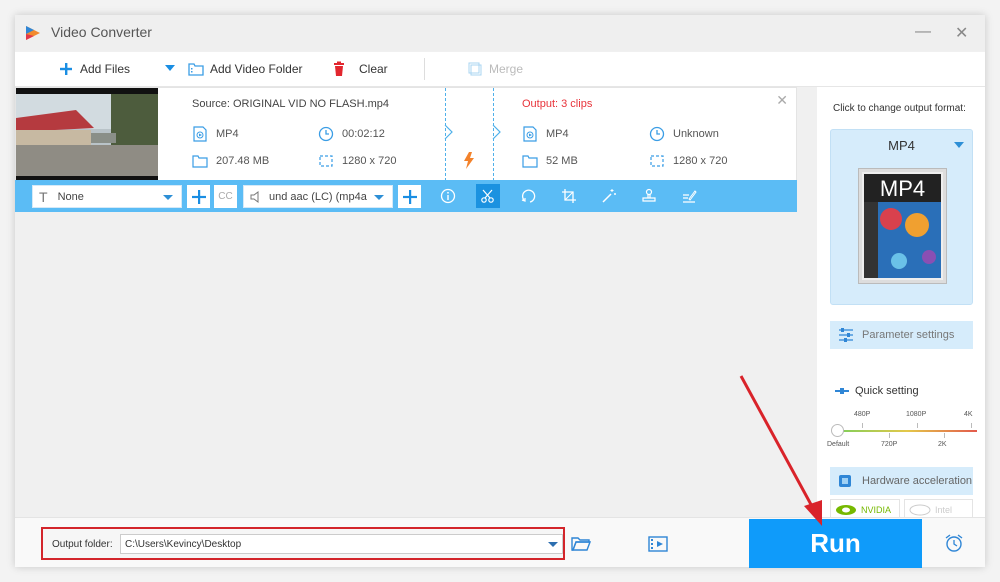 The height and width of the screenshot is (582, 1000). What do you see at coordinates (105, 69) in the screenshot?
I see `add-files-label: Add Files` at bounding box center [105, 69].